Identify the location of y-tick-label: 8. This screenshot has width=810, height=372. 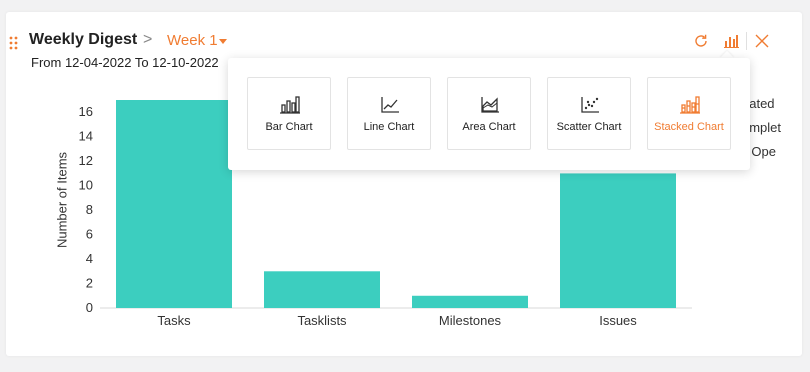
(89, 209).